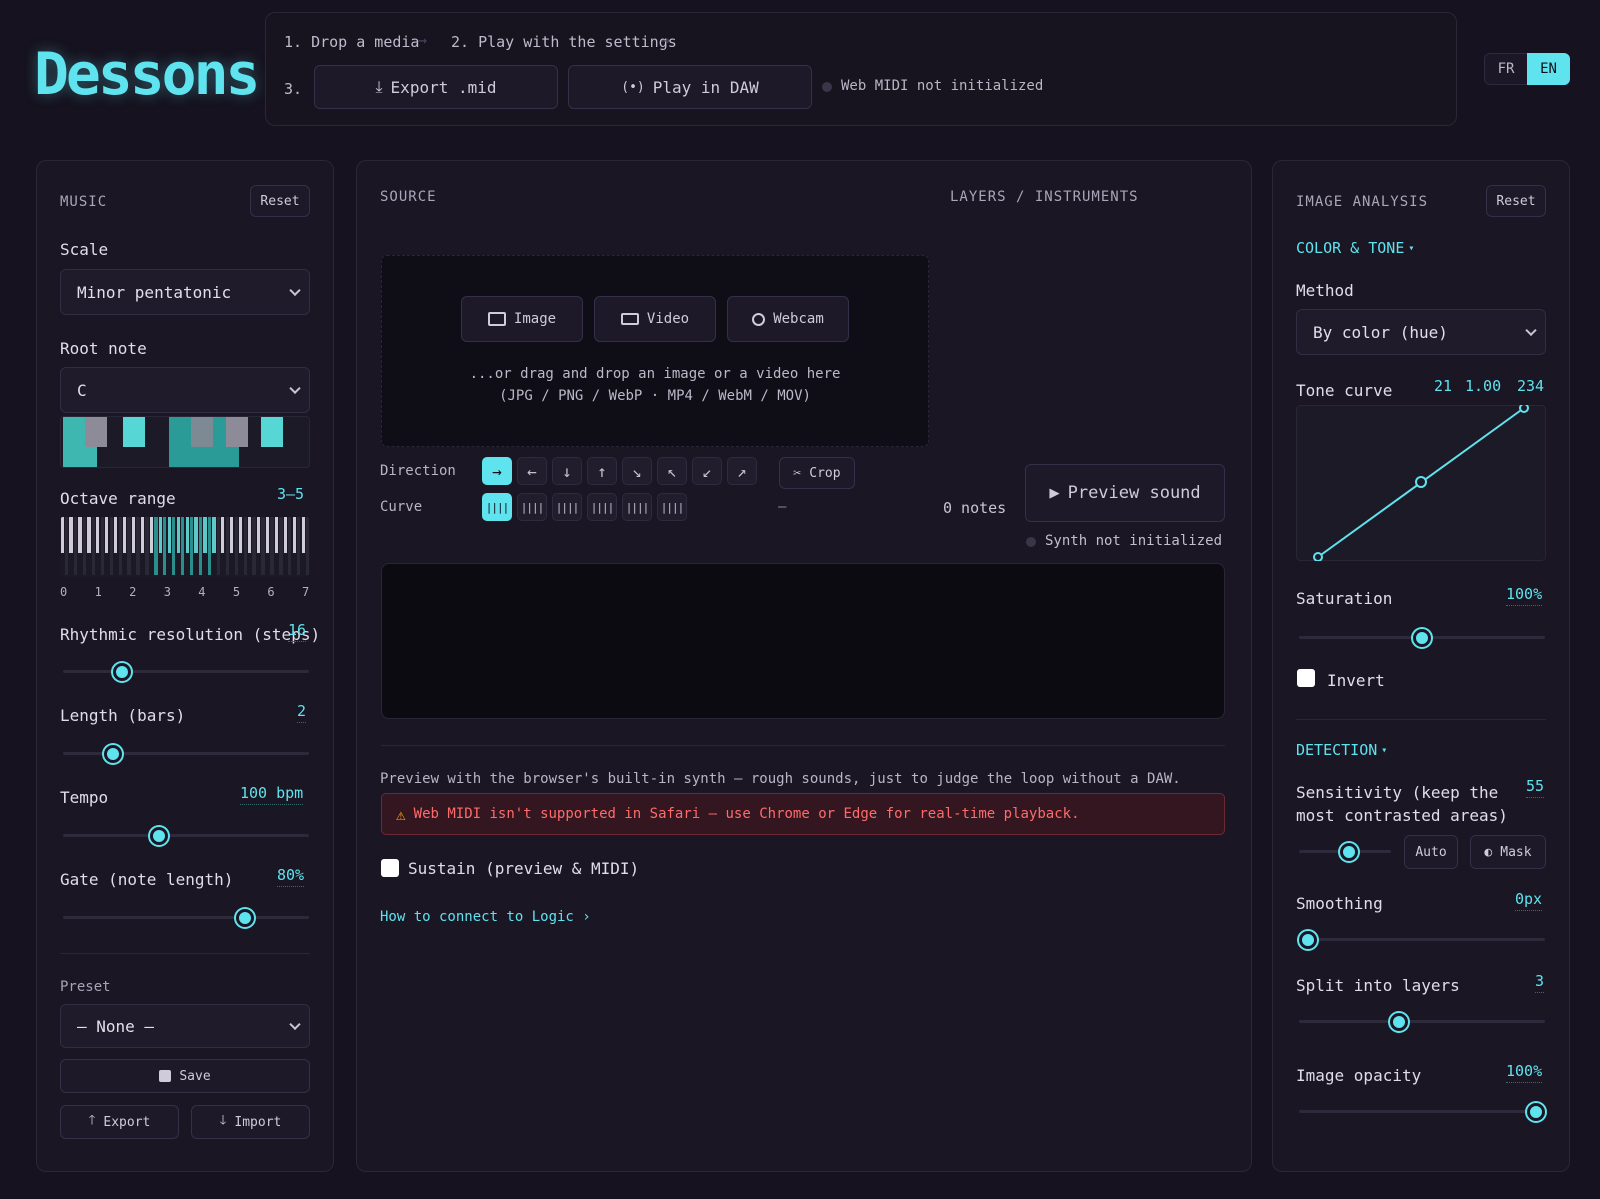  What do you see at coordinates (1506, 69) in the screenshot?
I see `lang-fr-button: FR` at bounding box center [1506, 69].